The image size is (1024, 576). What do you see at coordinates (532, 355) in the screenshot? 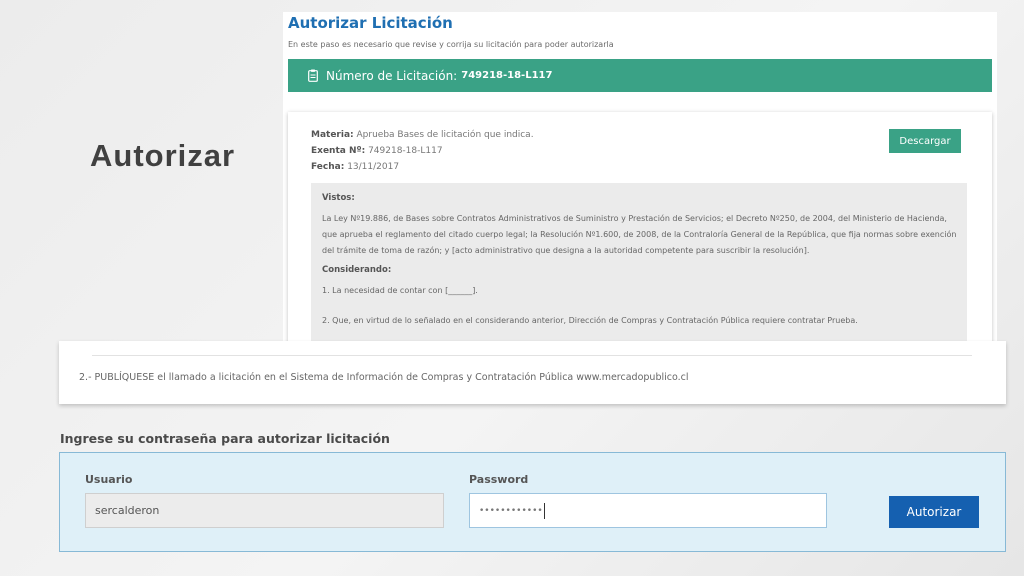
I see `divider` at bounding box center [532, 355].